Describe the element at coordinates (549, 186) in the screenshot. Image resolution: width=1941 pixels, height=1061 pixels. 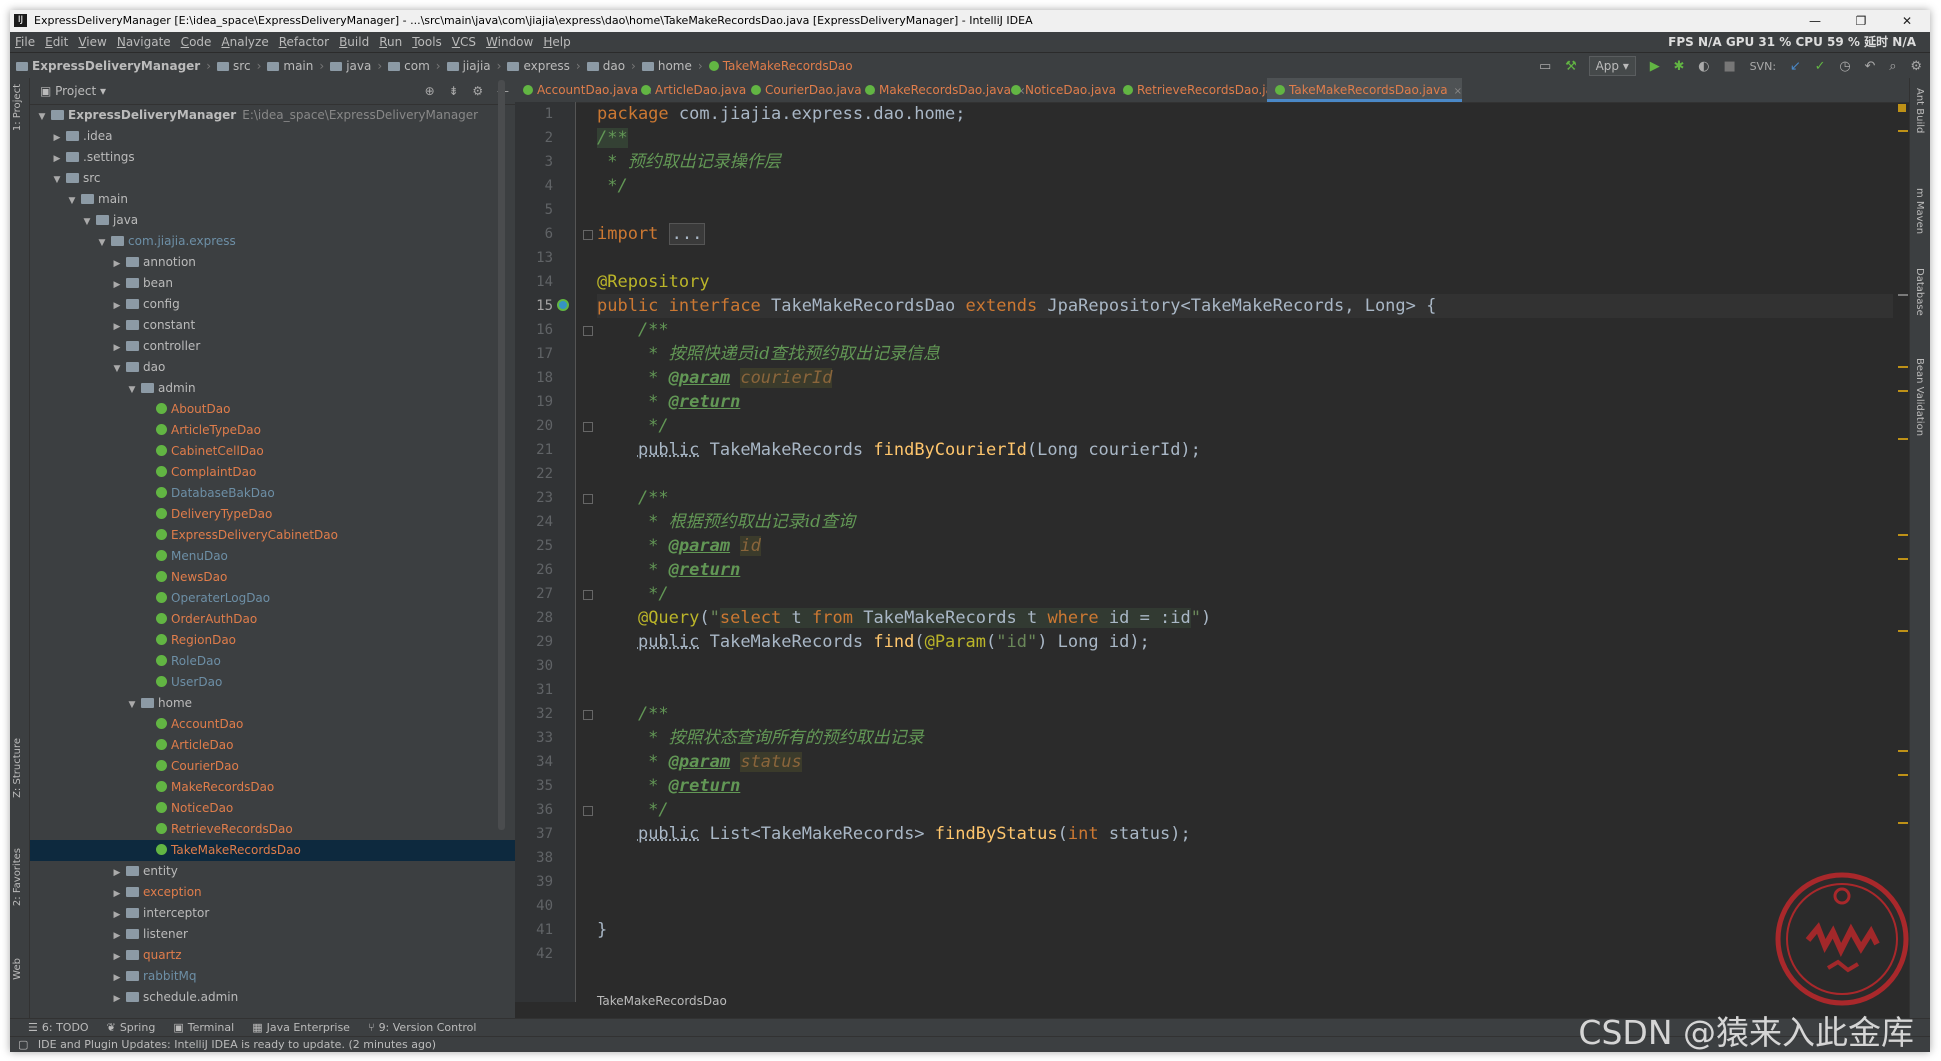
I see `line-number: 4` at that location.